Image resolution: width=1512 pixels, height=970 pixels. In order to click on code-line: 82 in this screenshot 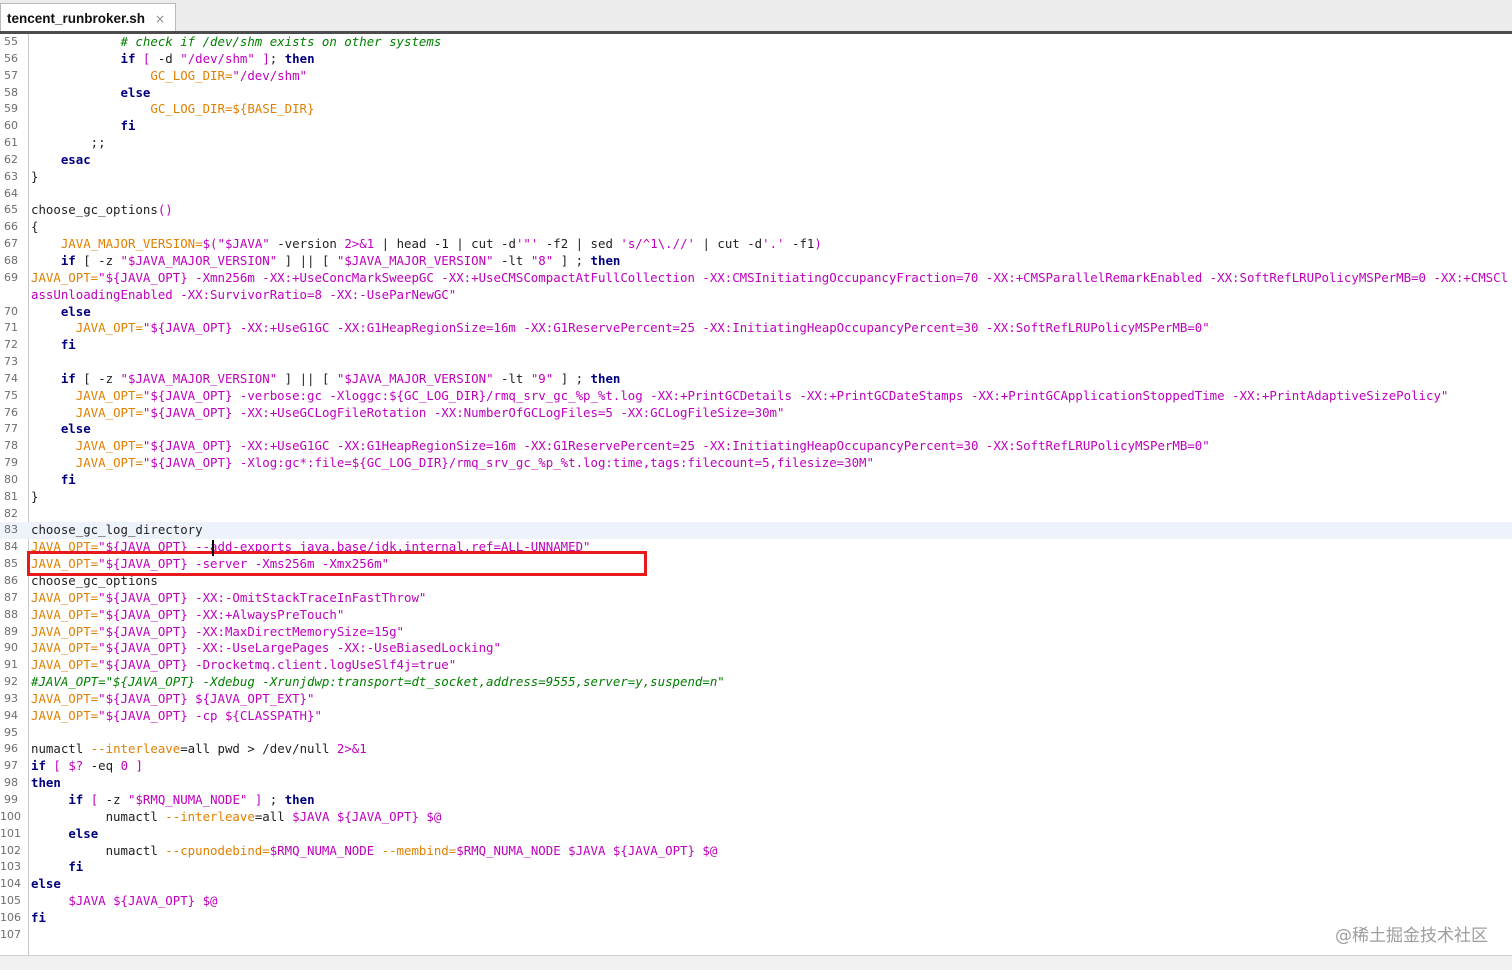, I will do `click(756, 514)`.